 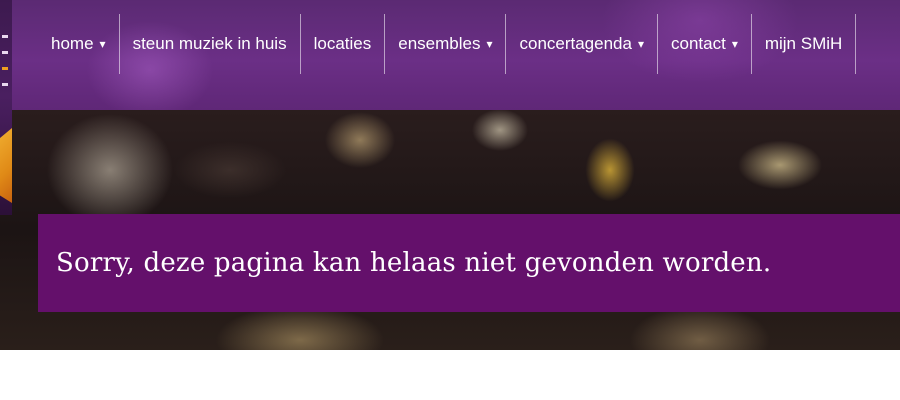 What do you see at coordinates (439, 43) in the screenshot?
I see `nav-item-label: ensembles` at bounding box center [439, 43].